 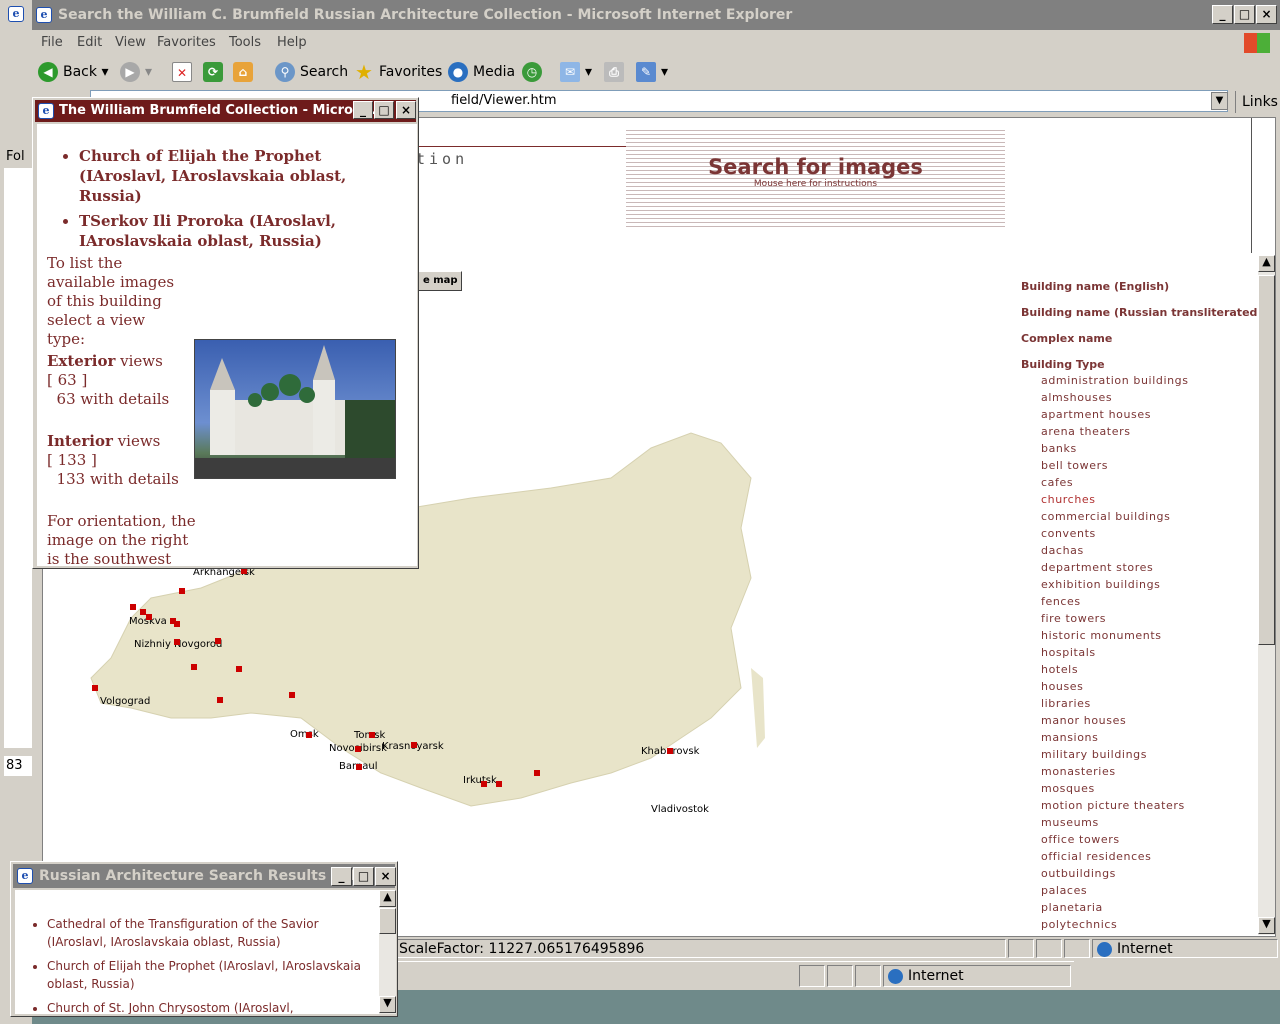 I want to click on results-scroll-up-button: ▲, so click(x=387, y=898).